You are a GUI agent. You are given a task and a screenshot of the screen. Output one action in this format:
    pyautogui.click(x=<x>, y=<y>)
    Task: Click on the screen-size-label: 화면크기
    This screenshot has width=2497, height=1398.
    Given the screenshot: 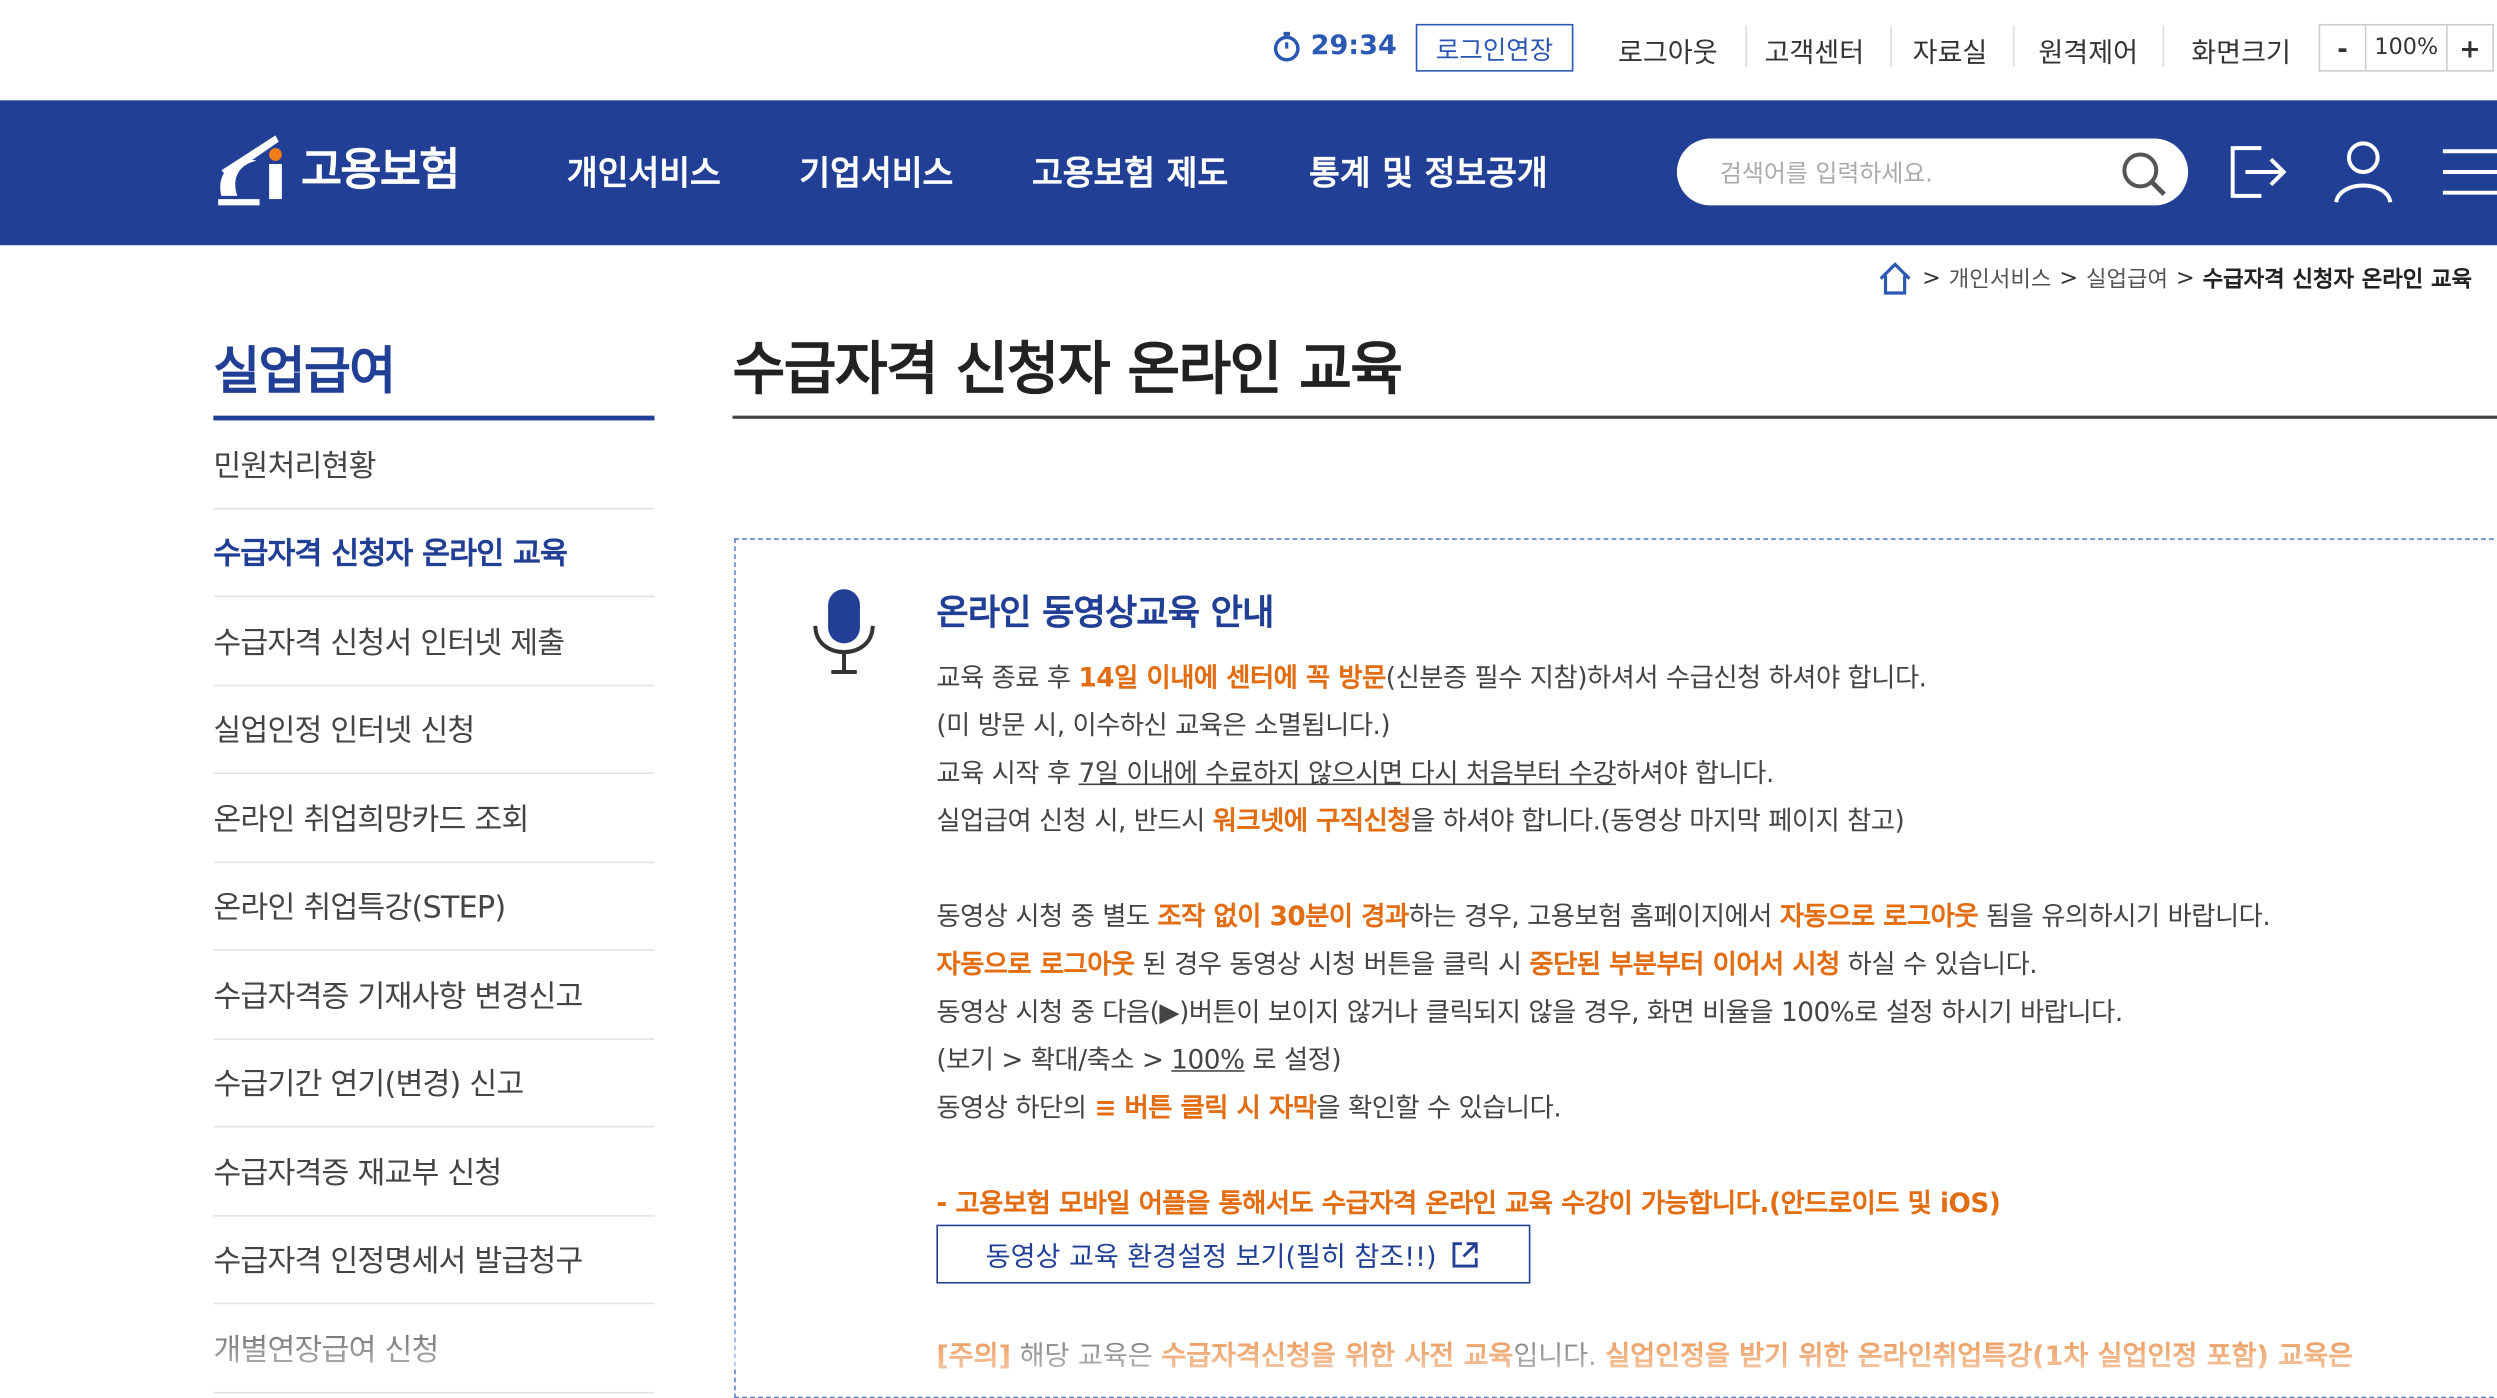 What is the action you would take?
    pyautogui.click(x=2241, y=54)
    